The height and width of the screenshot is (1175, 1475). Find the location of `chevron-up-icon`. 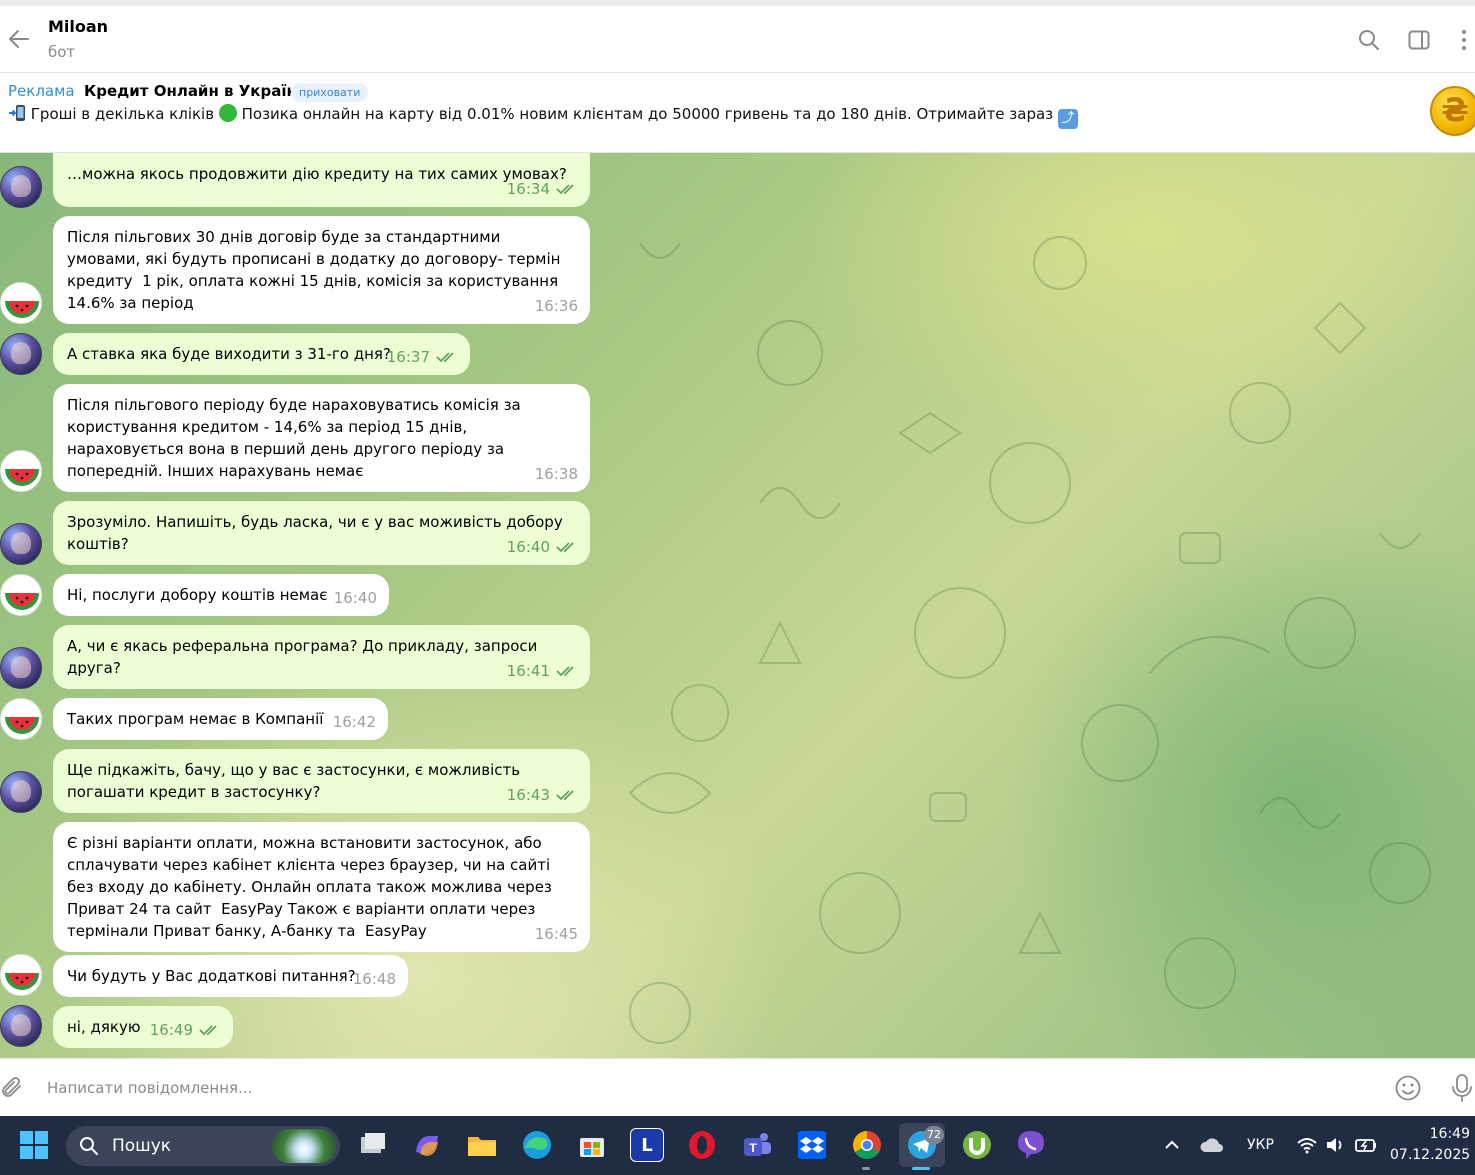

chevron-up-icon is located at coordinates (1172, 1145).